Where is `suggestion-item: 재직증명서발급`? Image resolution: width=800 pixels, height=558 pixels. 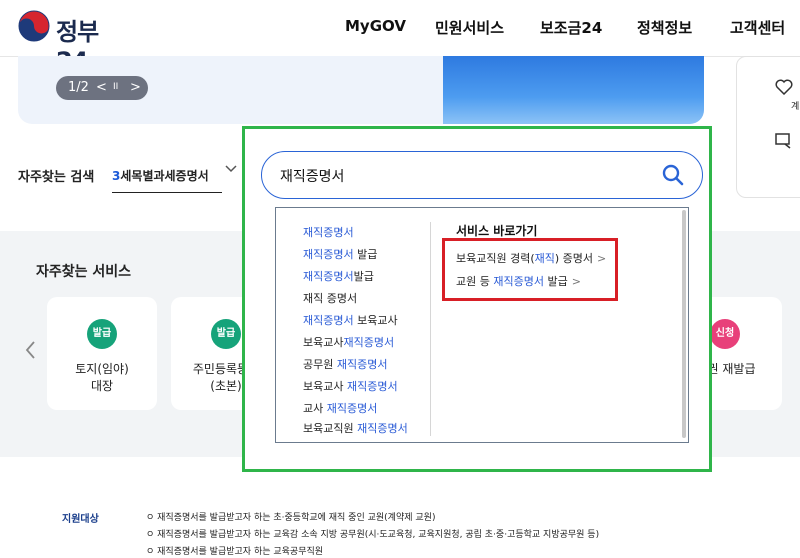 suggestion-item: 재직증명서발급 is located at coordinates (338, 276).